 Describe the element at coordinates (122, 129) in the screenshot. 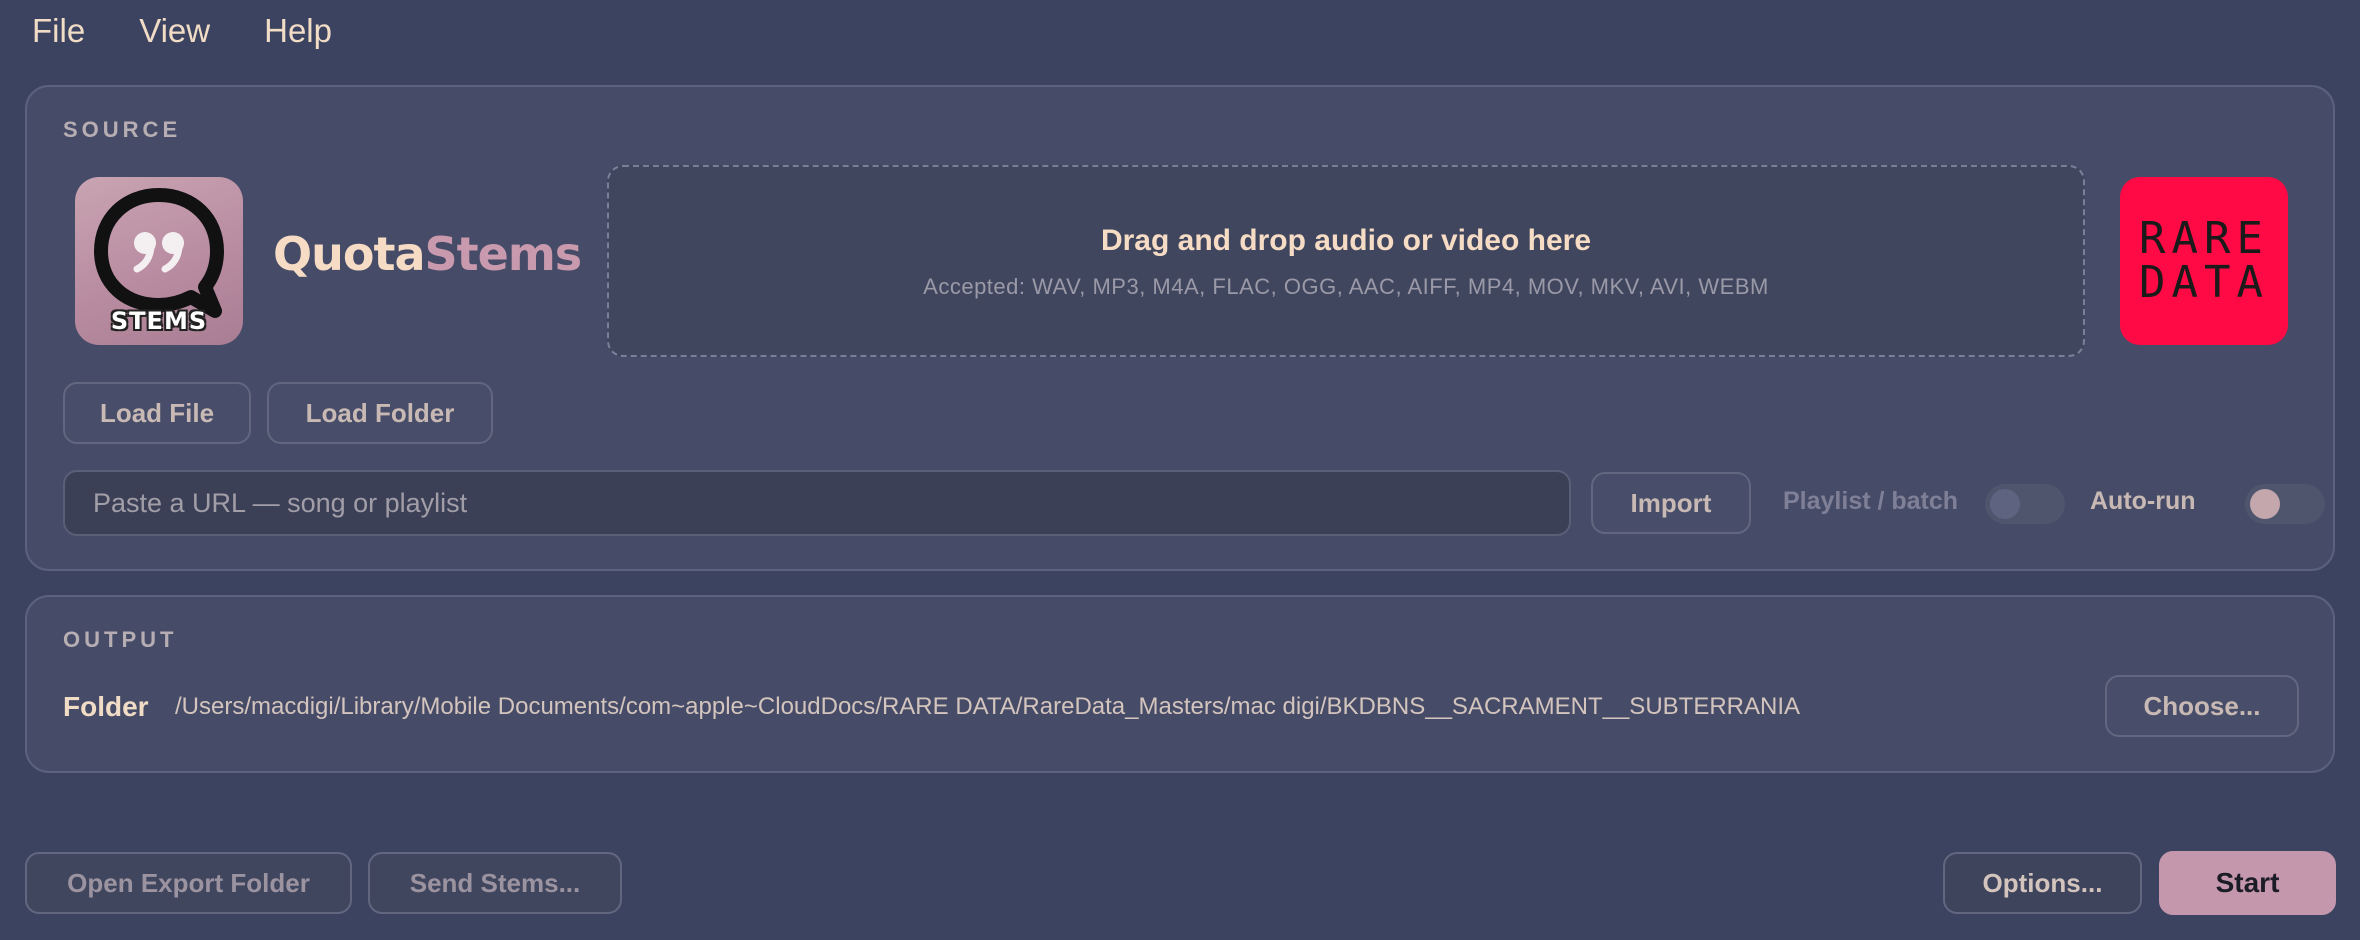

I see `source-section-label: SOURCE` at that location.